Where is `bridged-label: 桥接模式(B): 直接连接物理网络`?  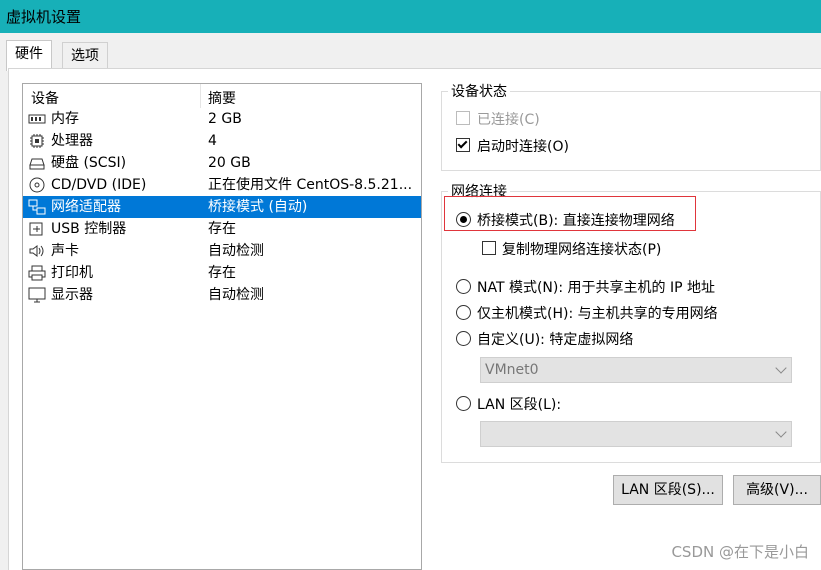
bridged-label: 桥接模式(B): 直接连接物理网络 is located at coordinates (576, 220).